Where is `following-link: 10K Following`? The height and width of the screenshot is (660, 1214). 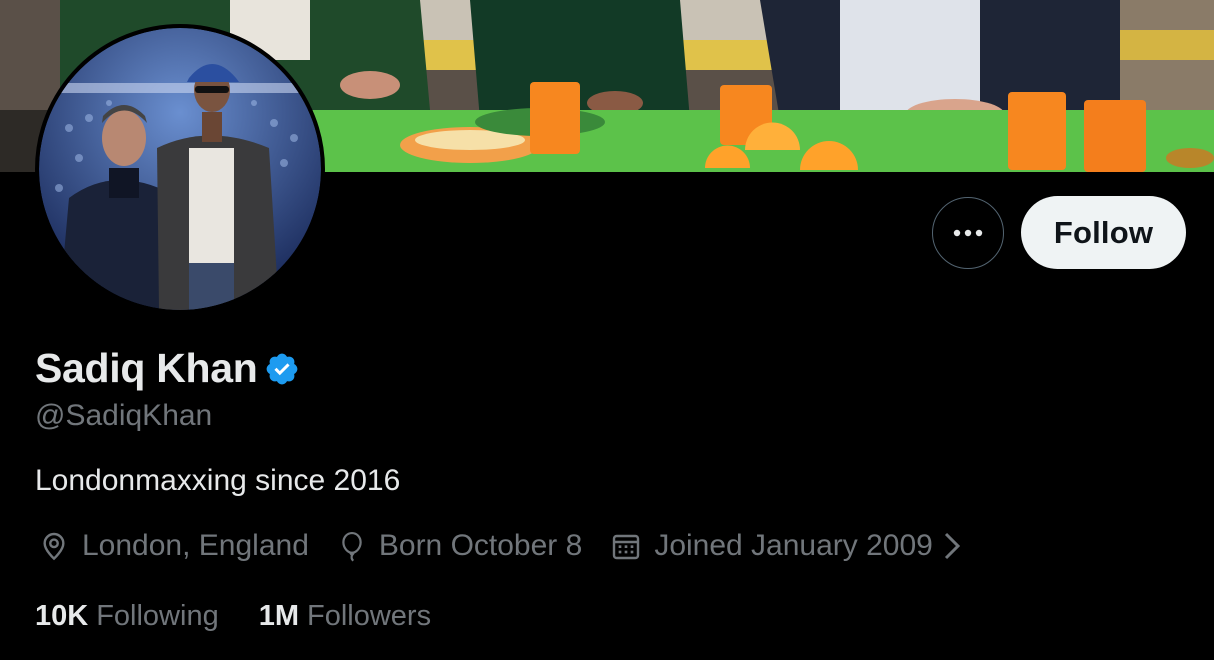
following-link: 10K Following is located at coordinates (127, 616).